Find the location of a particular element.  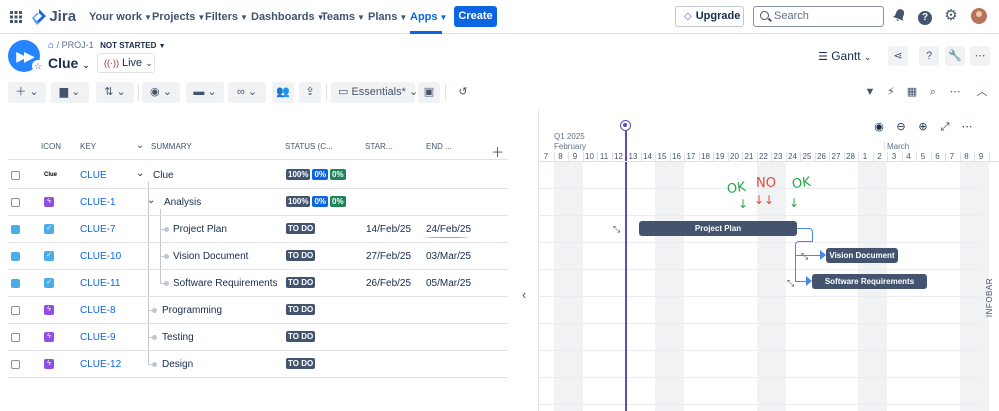

end-date: 05/Mar/25 is located at coordinates (448, 283).